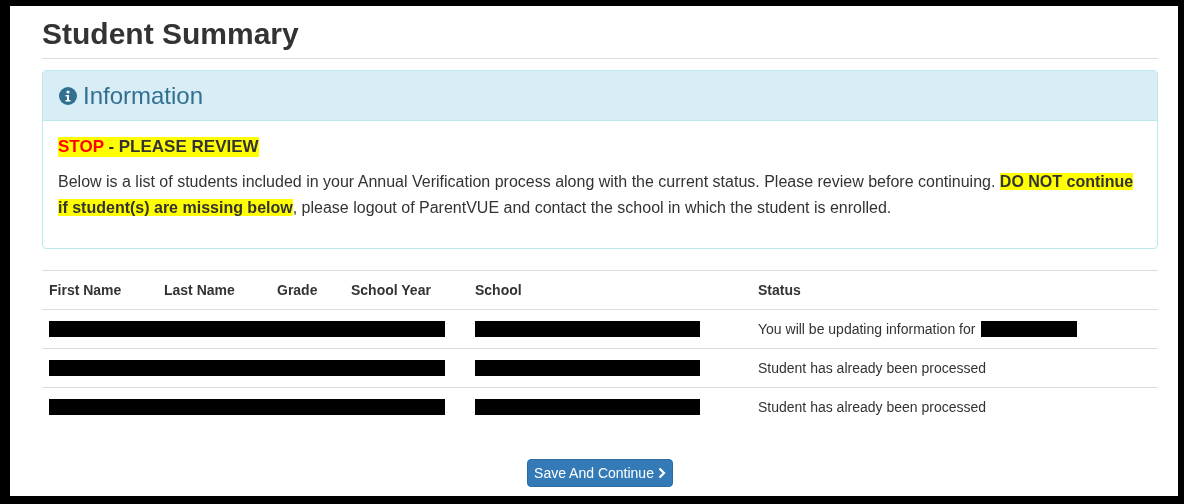 The width and height of the screenshot is (1184, 504). Describe the element at coordinates (298, 290) in the screenshot. I see `column-header: Grade` at that location.